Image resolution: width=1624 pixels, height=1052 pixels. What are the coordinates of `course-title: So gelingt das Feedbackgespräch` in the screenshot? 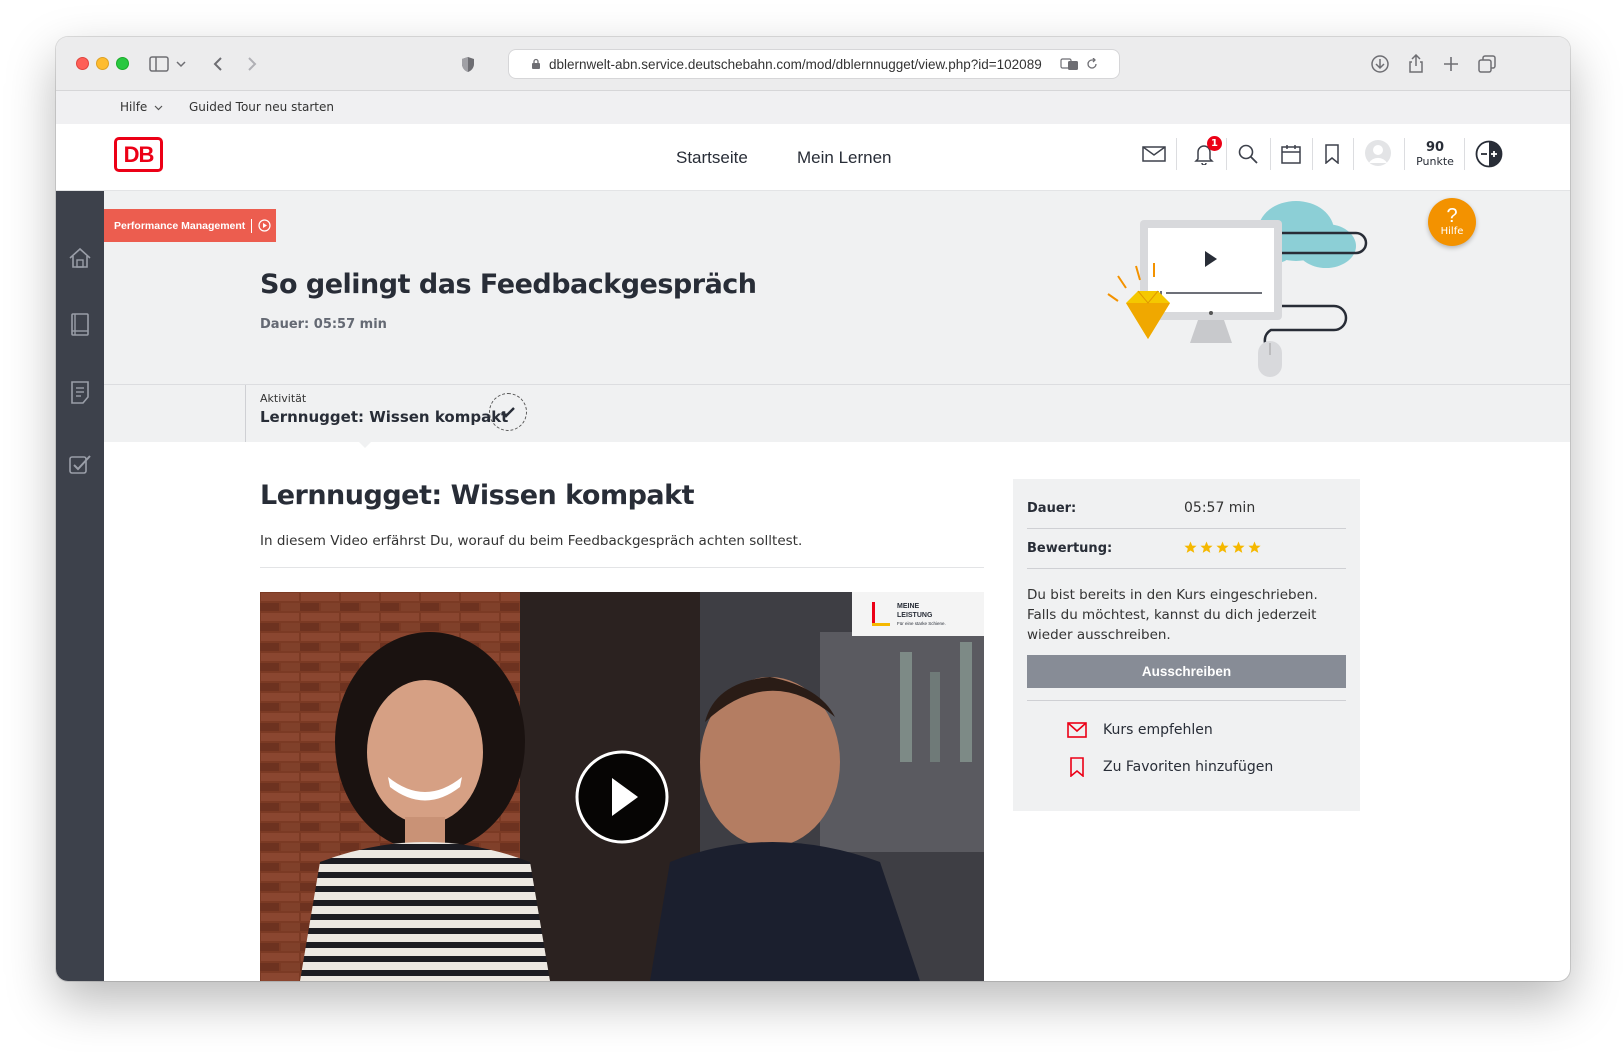 It's located at (508, 284).